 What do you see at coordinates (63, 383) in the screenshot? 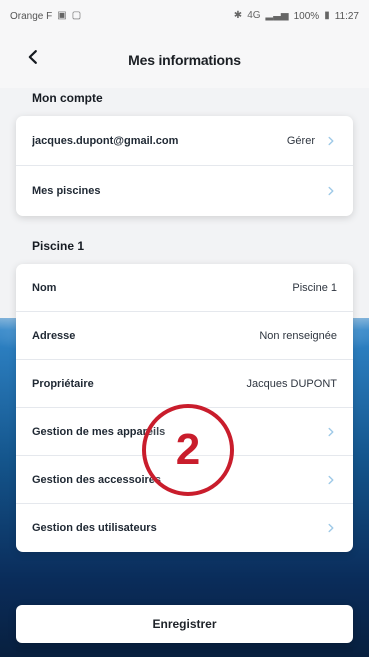
I see `pool-owner-label: Propriétaire` at bounding box center [63, 383].